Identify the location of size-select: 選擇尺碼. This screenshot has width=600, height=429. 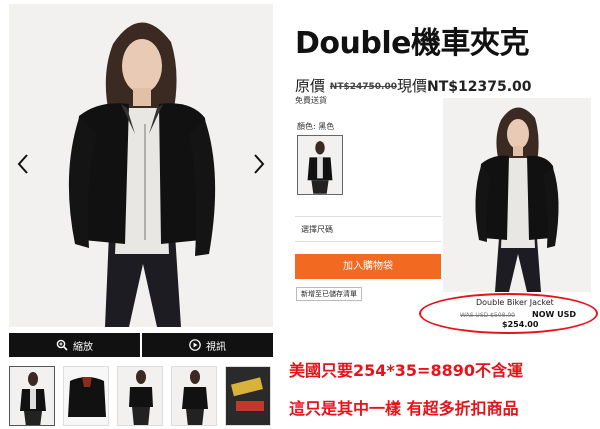
(368, 229).